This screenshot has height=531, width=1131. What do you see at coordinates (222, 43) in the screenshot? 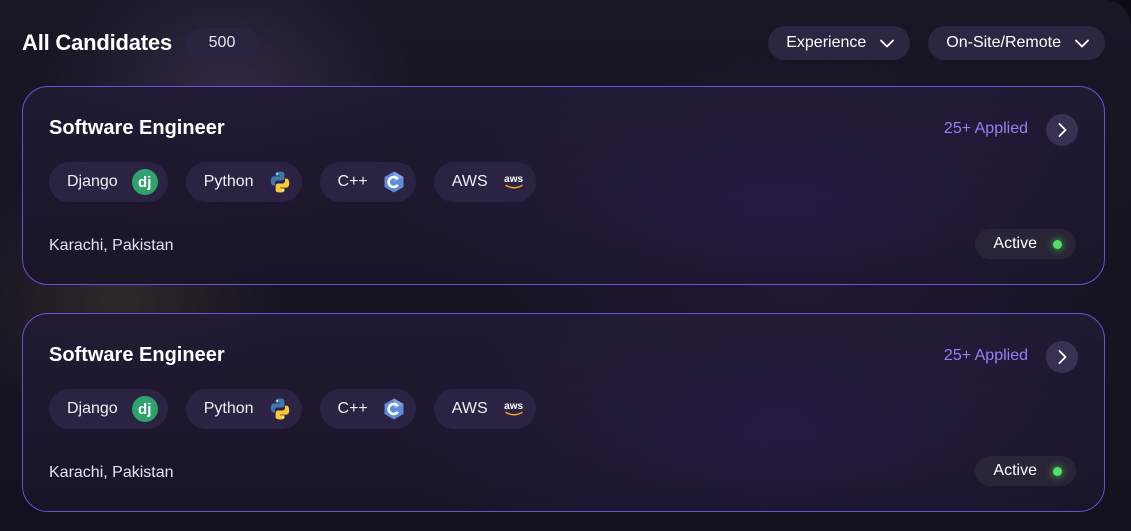
I see `candidates-count-badge: 500` at bounding box center [222, 43].